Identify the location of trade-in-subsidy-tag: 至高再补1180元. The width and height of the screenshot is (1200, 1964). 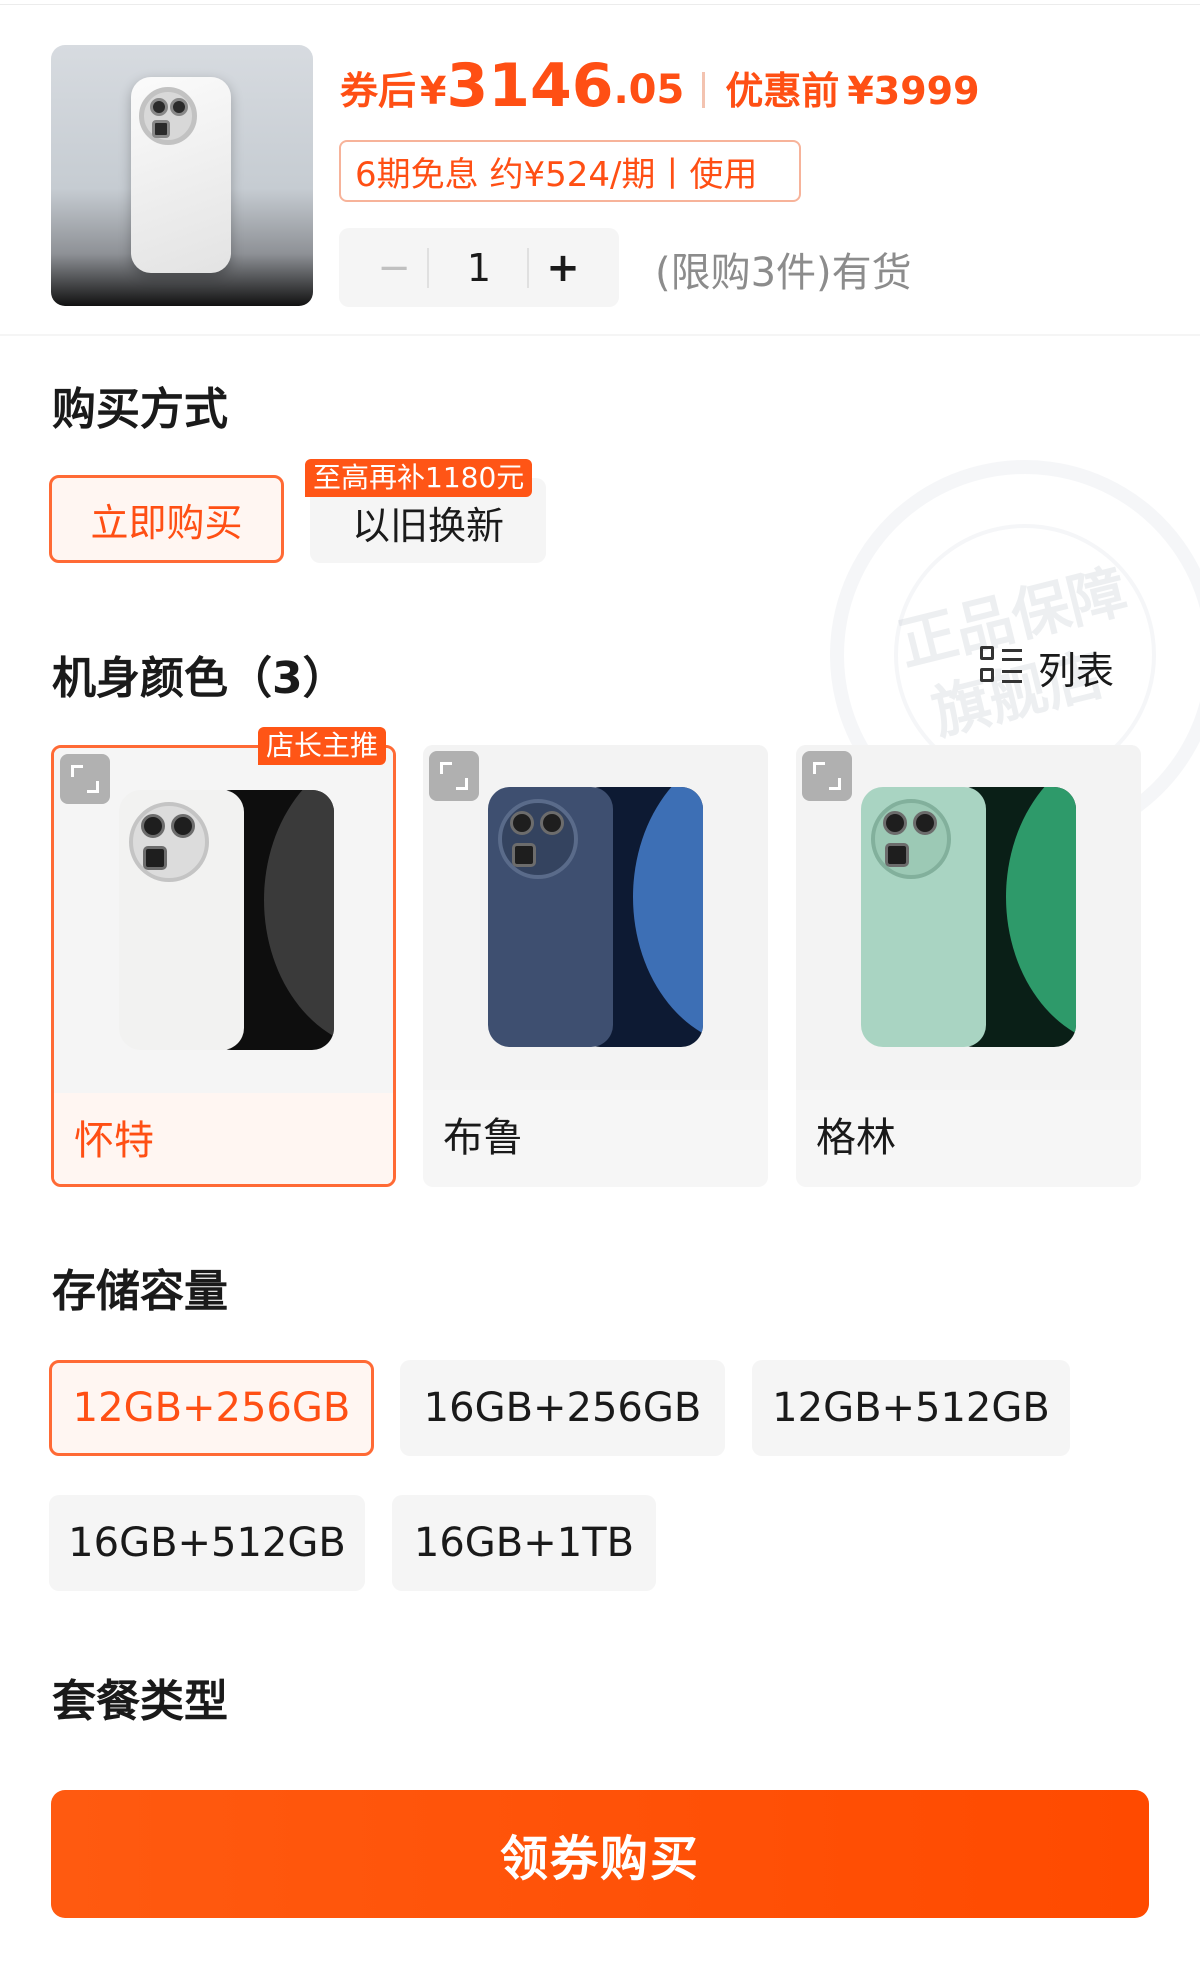
(419, 478).